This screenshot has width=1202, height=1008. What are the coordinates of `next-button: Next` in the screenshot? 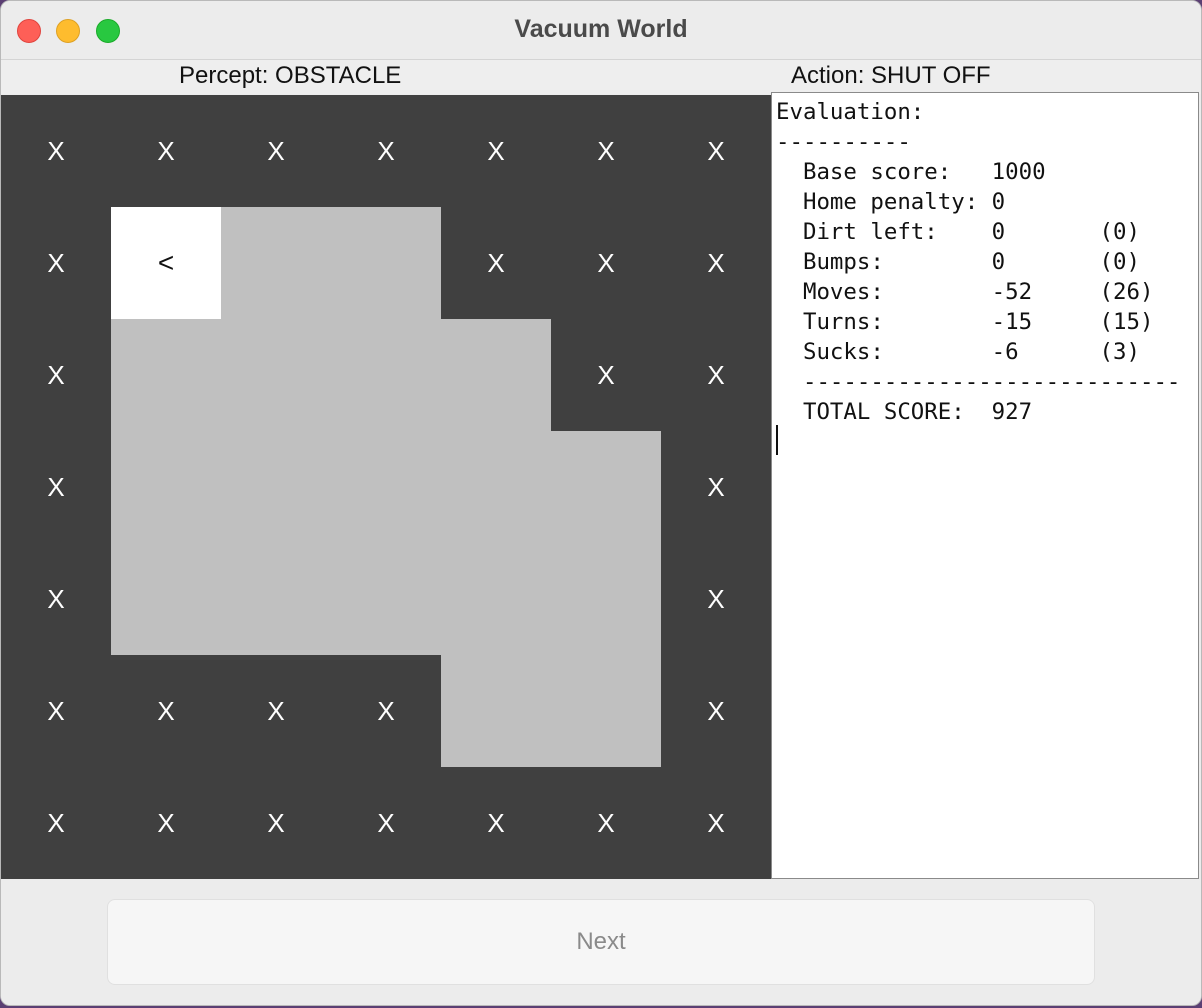 It's located at (601, 942).